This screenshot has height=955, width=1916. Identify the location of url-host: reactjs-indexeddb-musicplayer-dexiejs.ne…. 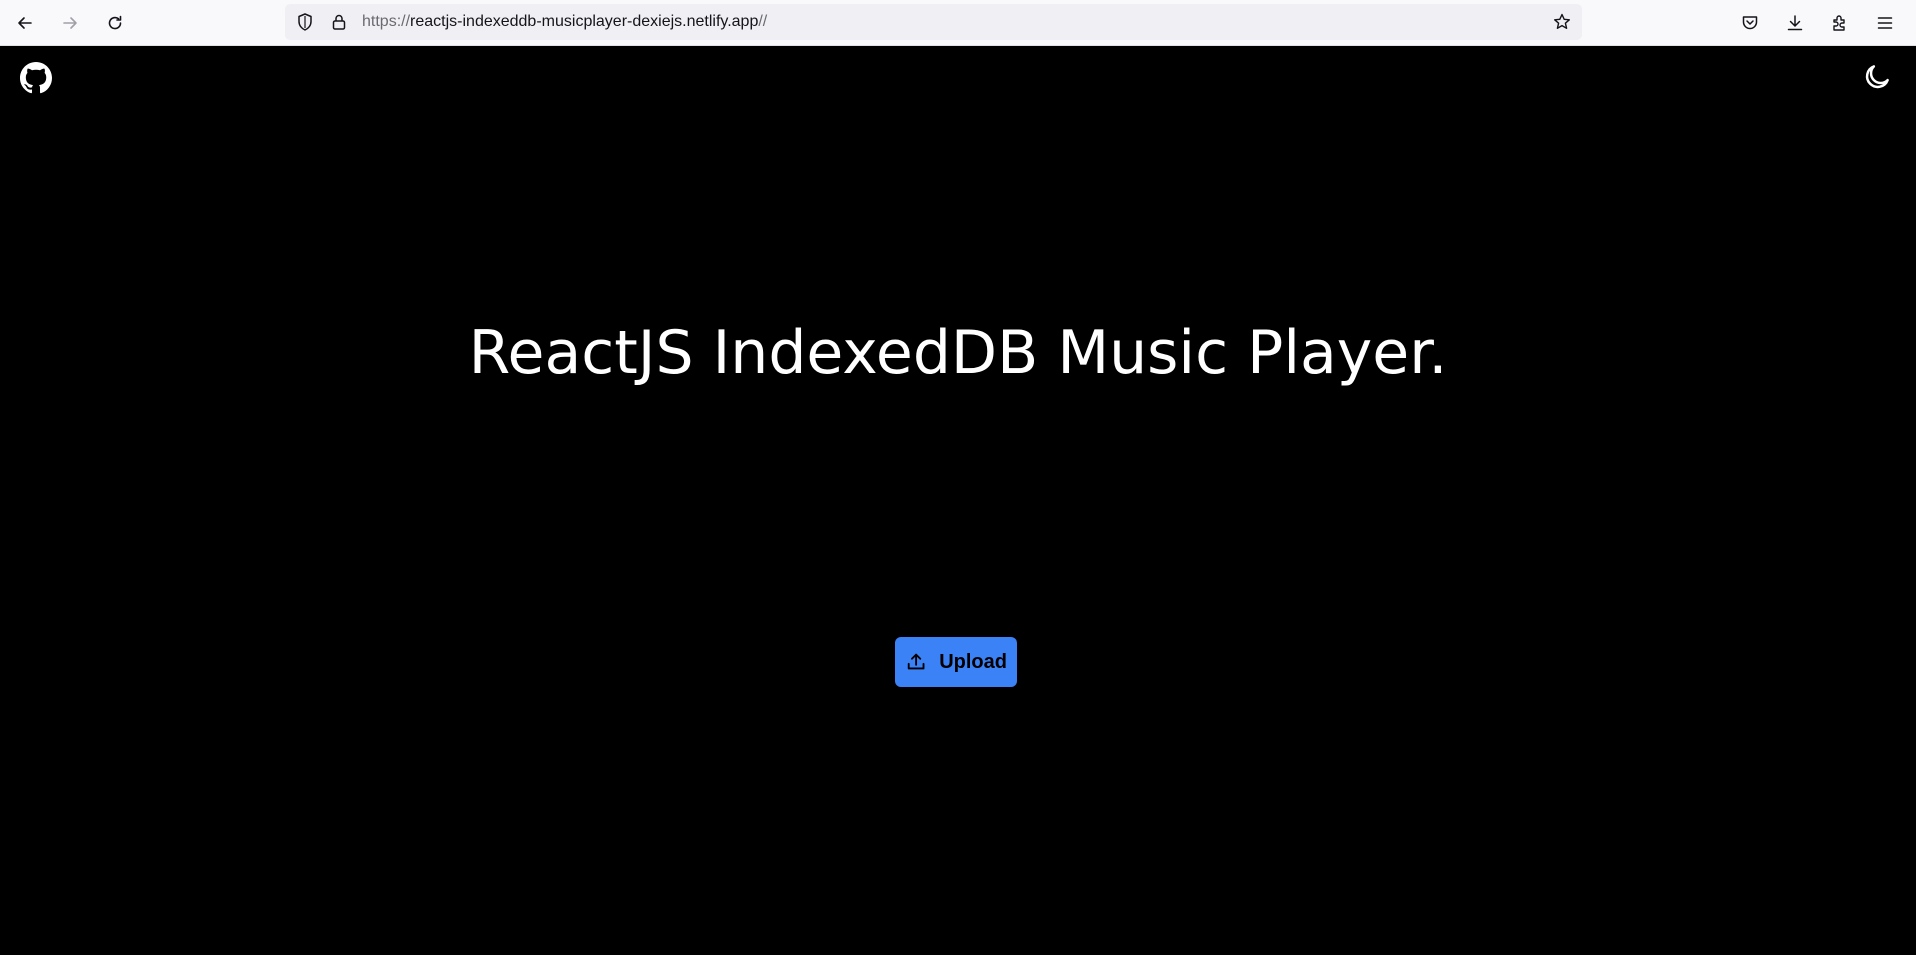
(584, 21).